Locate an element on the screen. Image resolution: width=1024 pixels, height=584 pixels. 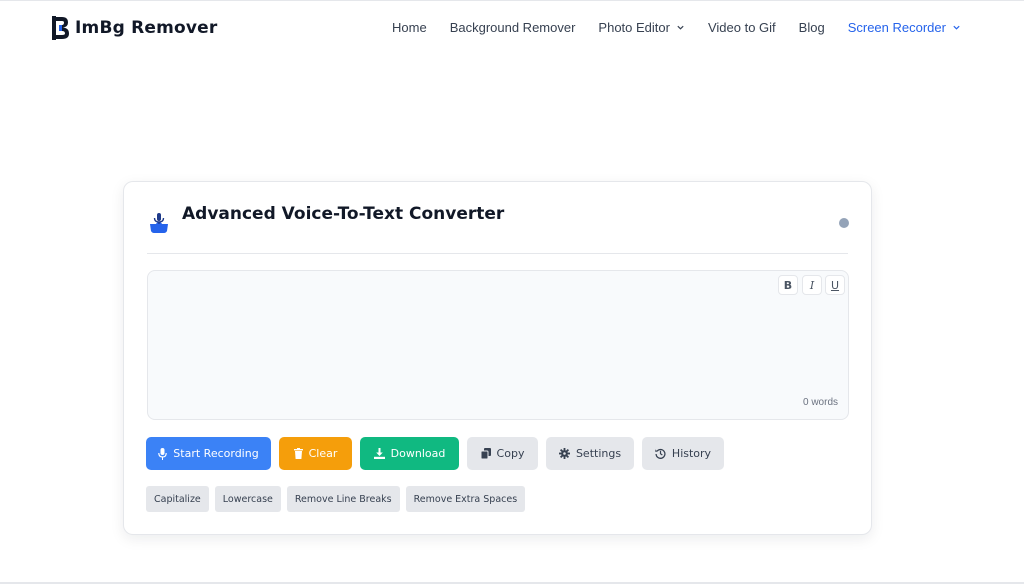
nav-video-to-gif: Video to Gif is located at coordinates (742, 27).